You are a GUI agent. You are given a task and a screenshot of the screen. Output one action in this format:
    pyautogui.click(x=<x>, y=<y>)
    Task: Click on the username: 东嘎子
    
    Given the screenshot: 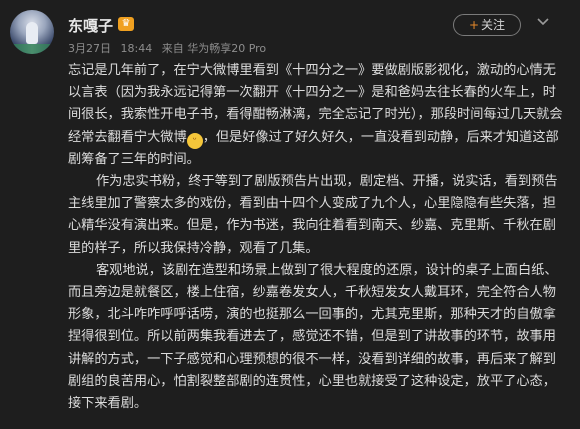 What is the action you would take?
    pyautogui.click(x=90, y=25)
    